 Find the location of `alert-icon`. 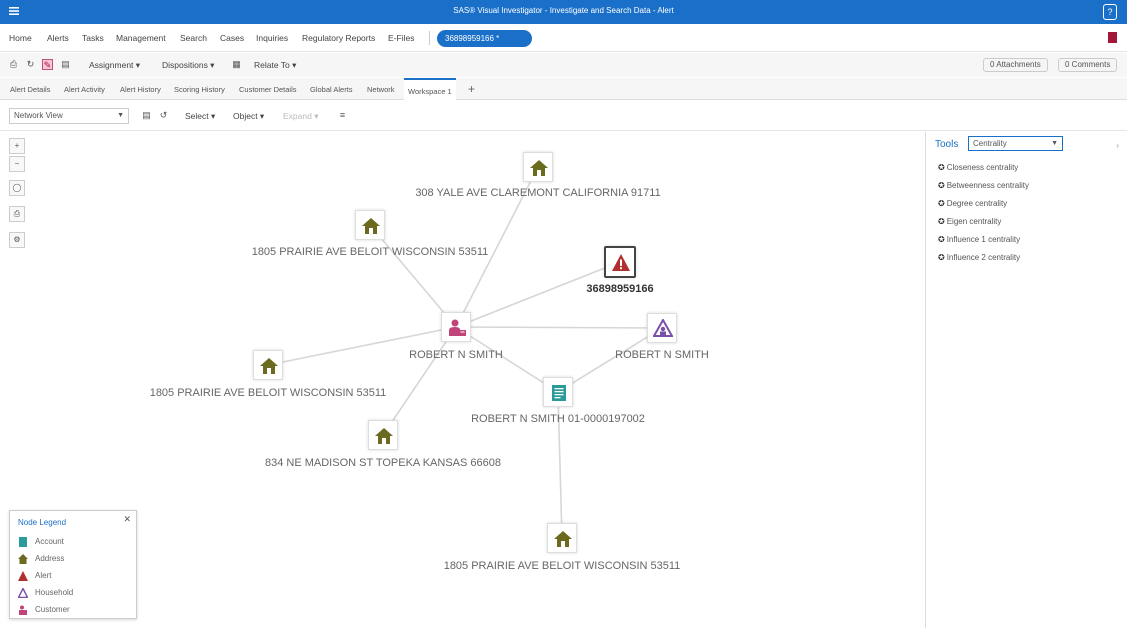

alert-icon is located at coordinates (621, 262).